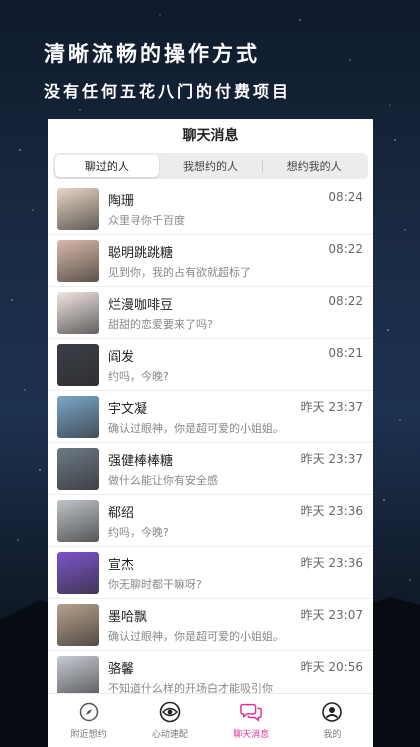  I want to click on bottom-tab-bar: 附近想约 心动速配 聊天消息 我的, so click(210, 720).